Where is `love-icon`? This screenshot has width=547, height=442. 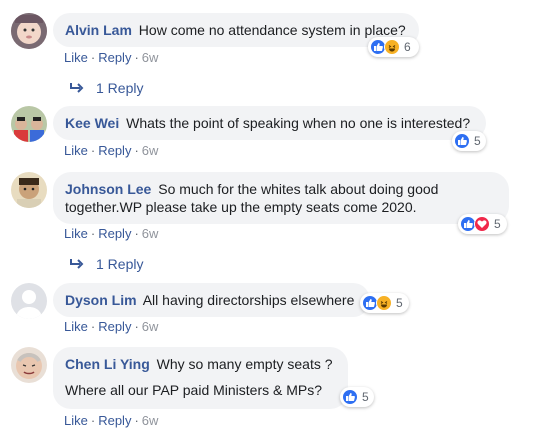
love-icon is located at coordinates (482, 224).